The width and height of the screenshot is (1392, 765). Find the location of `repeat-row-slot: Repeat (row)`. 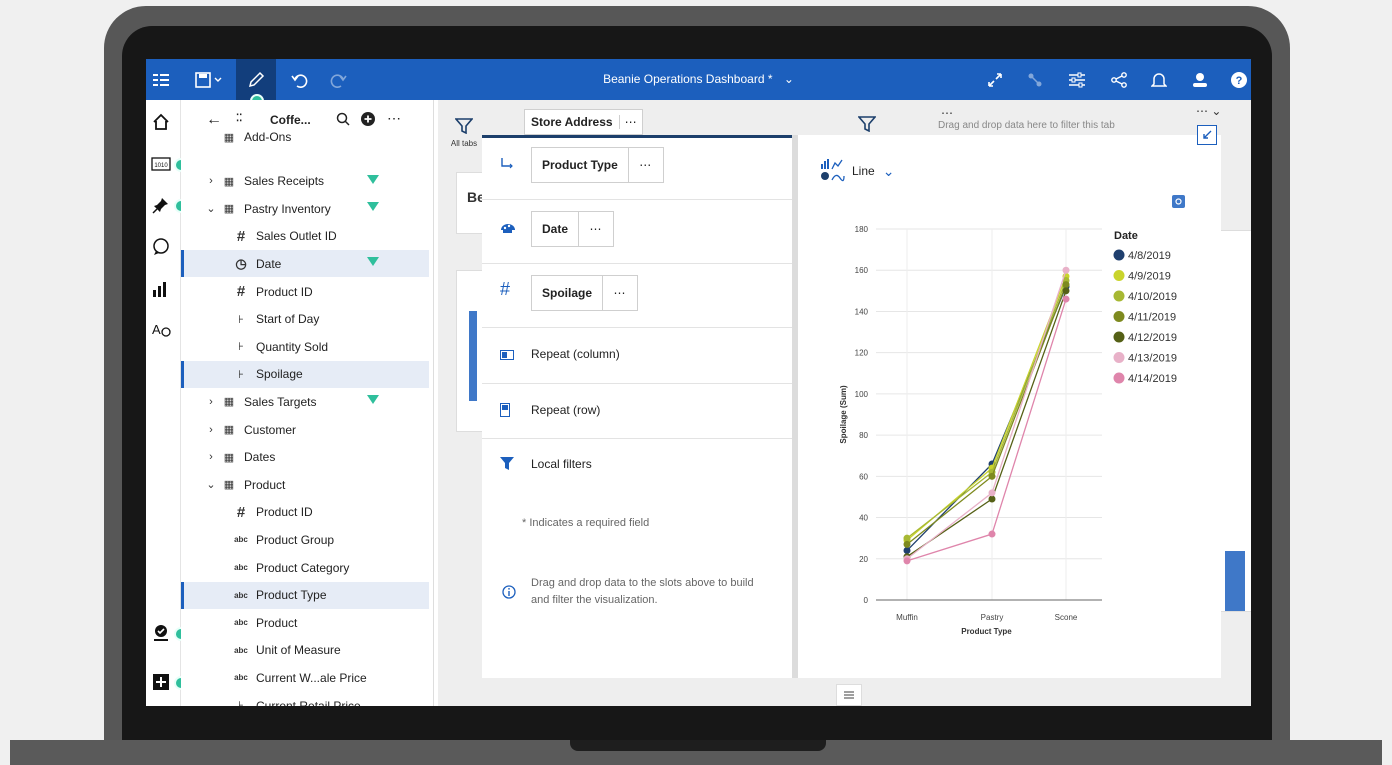

repeat-row-slot: Repeat (row) is located at coordinates (637, 411).